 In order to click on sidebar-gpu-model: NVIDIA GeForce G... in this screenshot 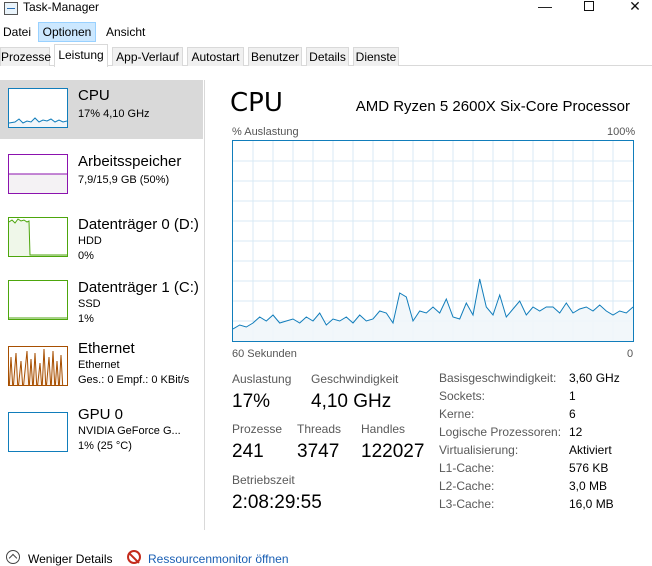, I will do `click(129, 431)`.